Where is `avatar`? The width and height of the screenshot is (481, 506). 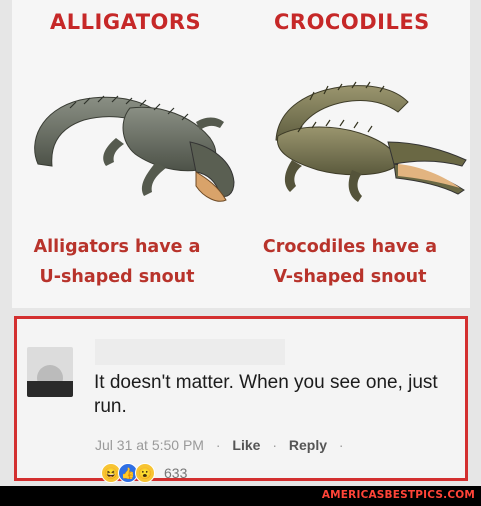
avatar is located at coordinates (50, 372).